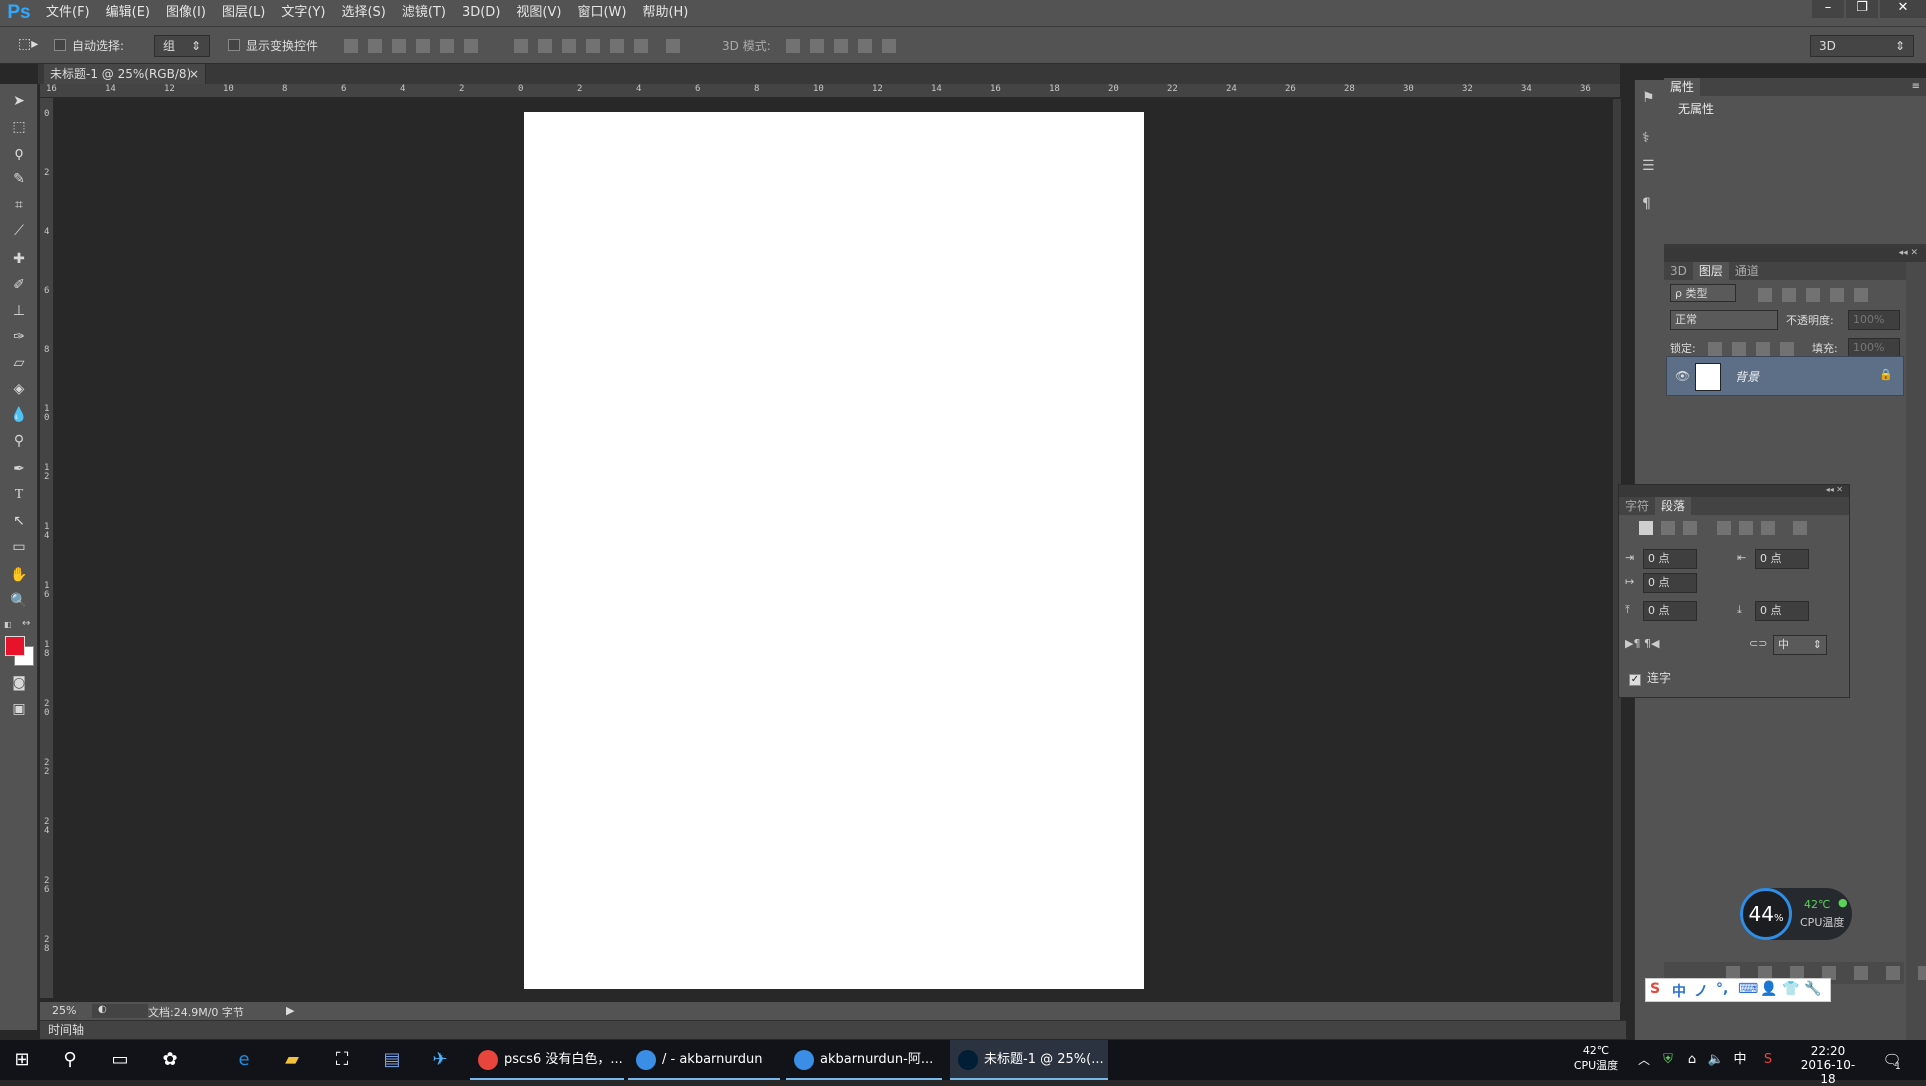 The height and width of the screenshot is (1086, 1926). Describe the element at coordinates (170, 1060) in the screenshot. I see `baidu-netdisk-icon: ✿` at that location.